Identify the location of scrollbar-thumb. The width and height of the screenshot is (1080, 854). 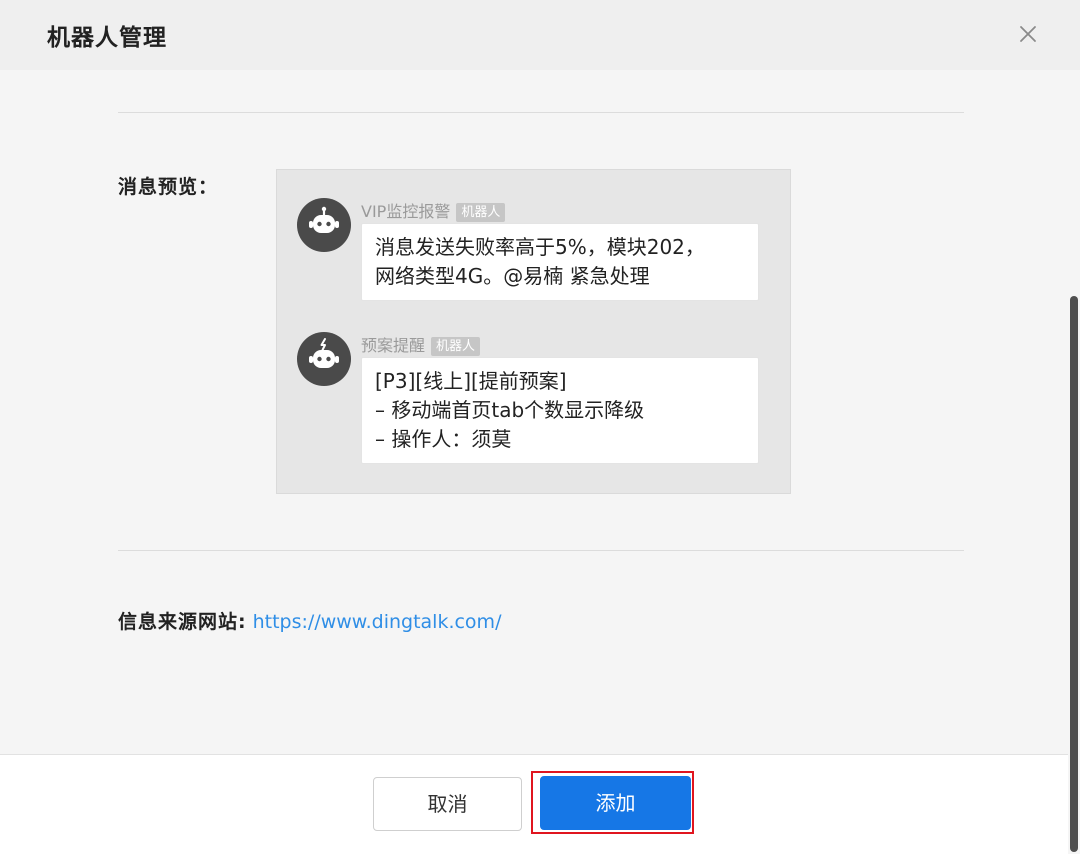
(1074, 574).